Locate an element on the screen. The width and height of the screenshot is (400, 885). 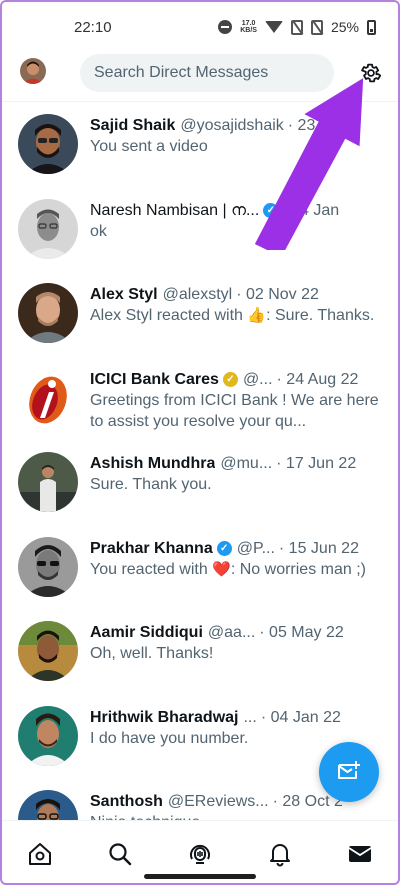
preview-text-after: : Sure. Thanks. is located at coordinates (320, 315).